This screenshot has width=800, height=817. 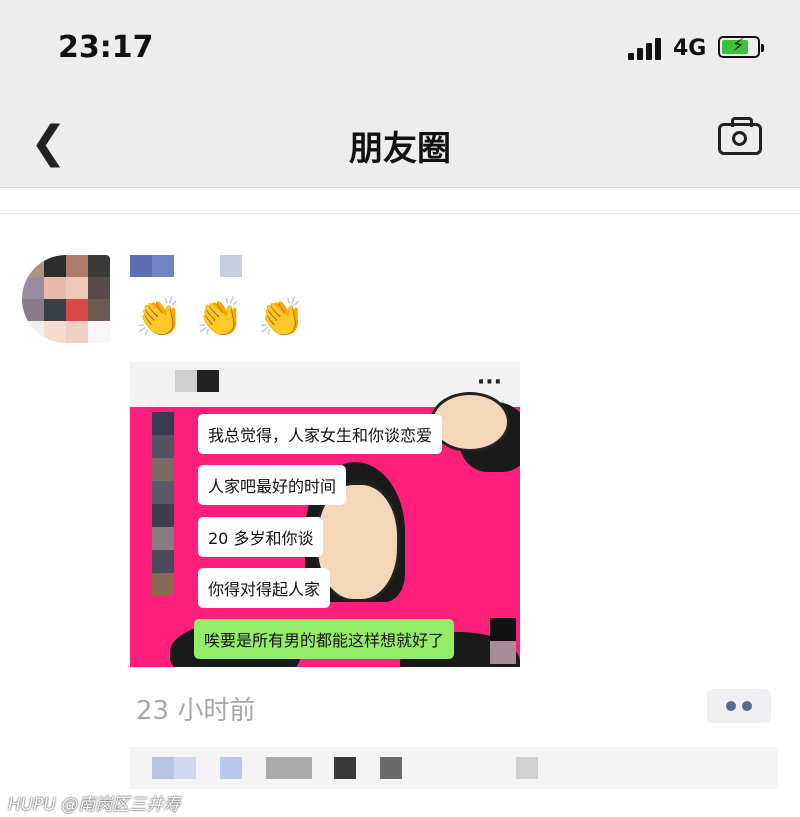 I want to click on status-time: 23:17, so click(x=106, y=47).